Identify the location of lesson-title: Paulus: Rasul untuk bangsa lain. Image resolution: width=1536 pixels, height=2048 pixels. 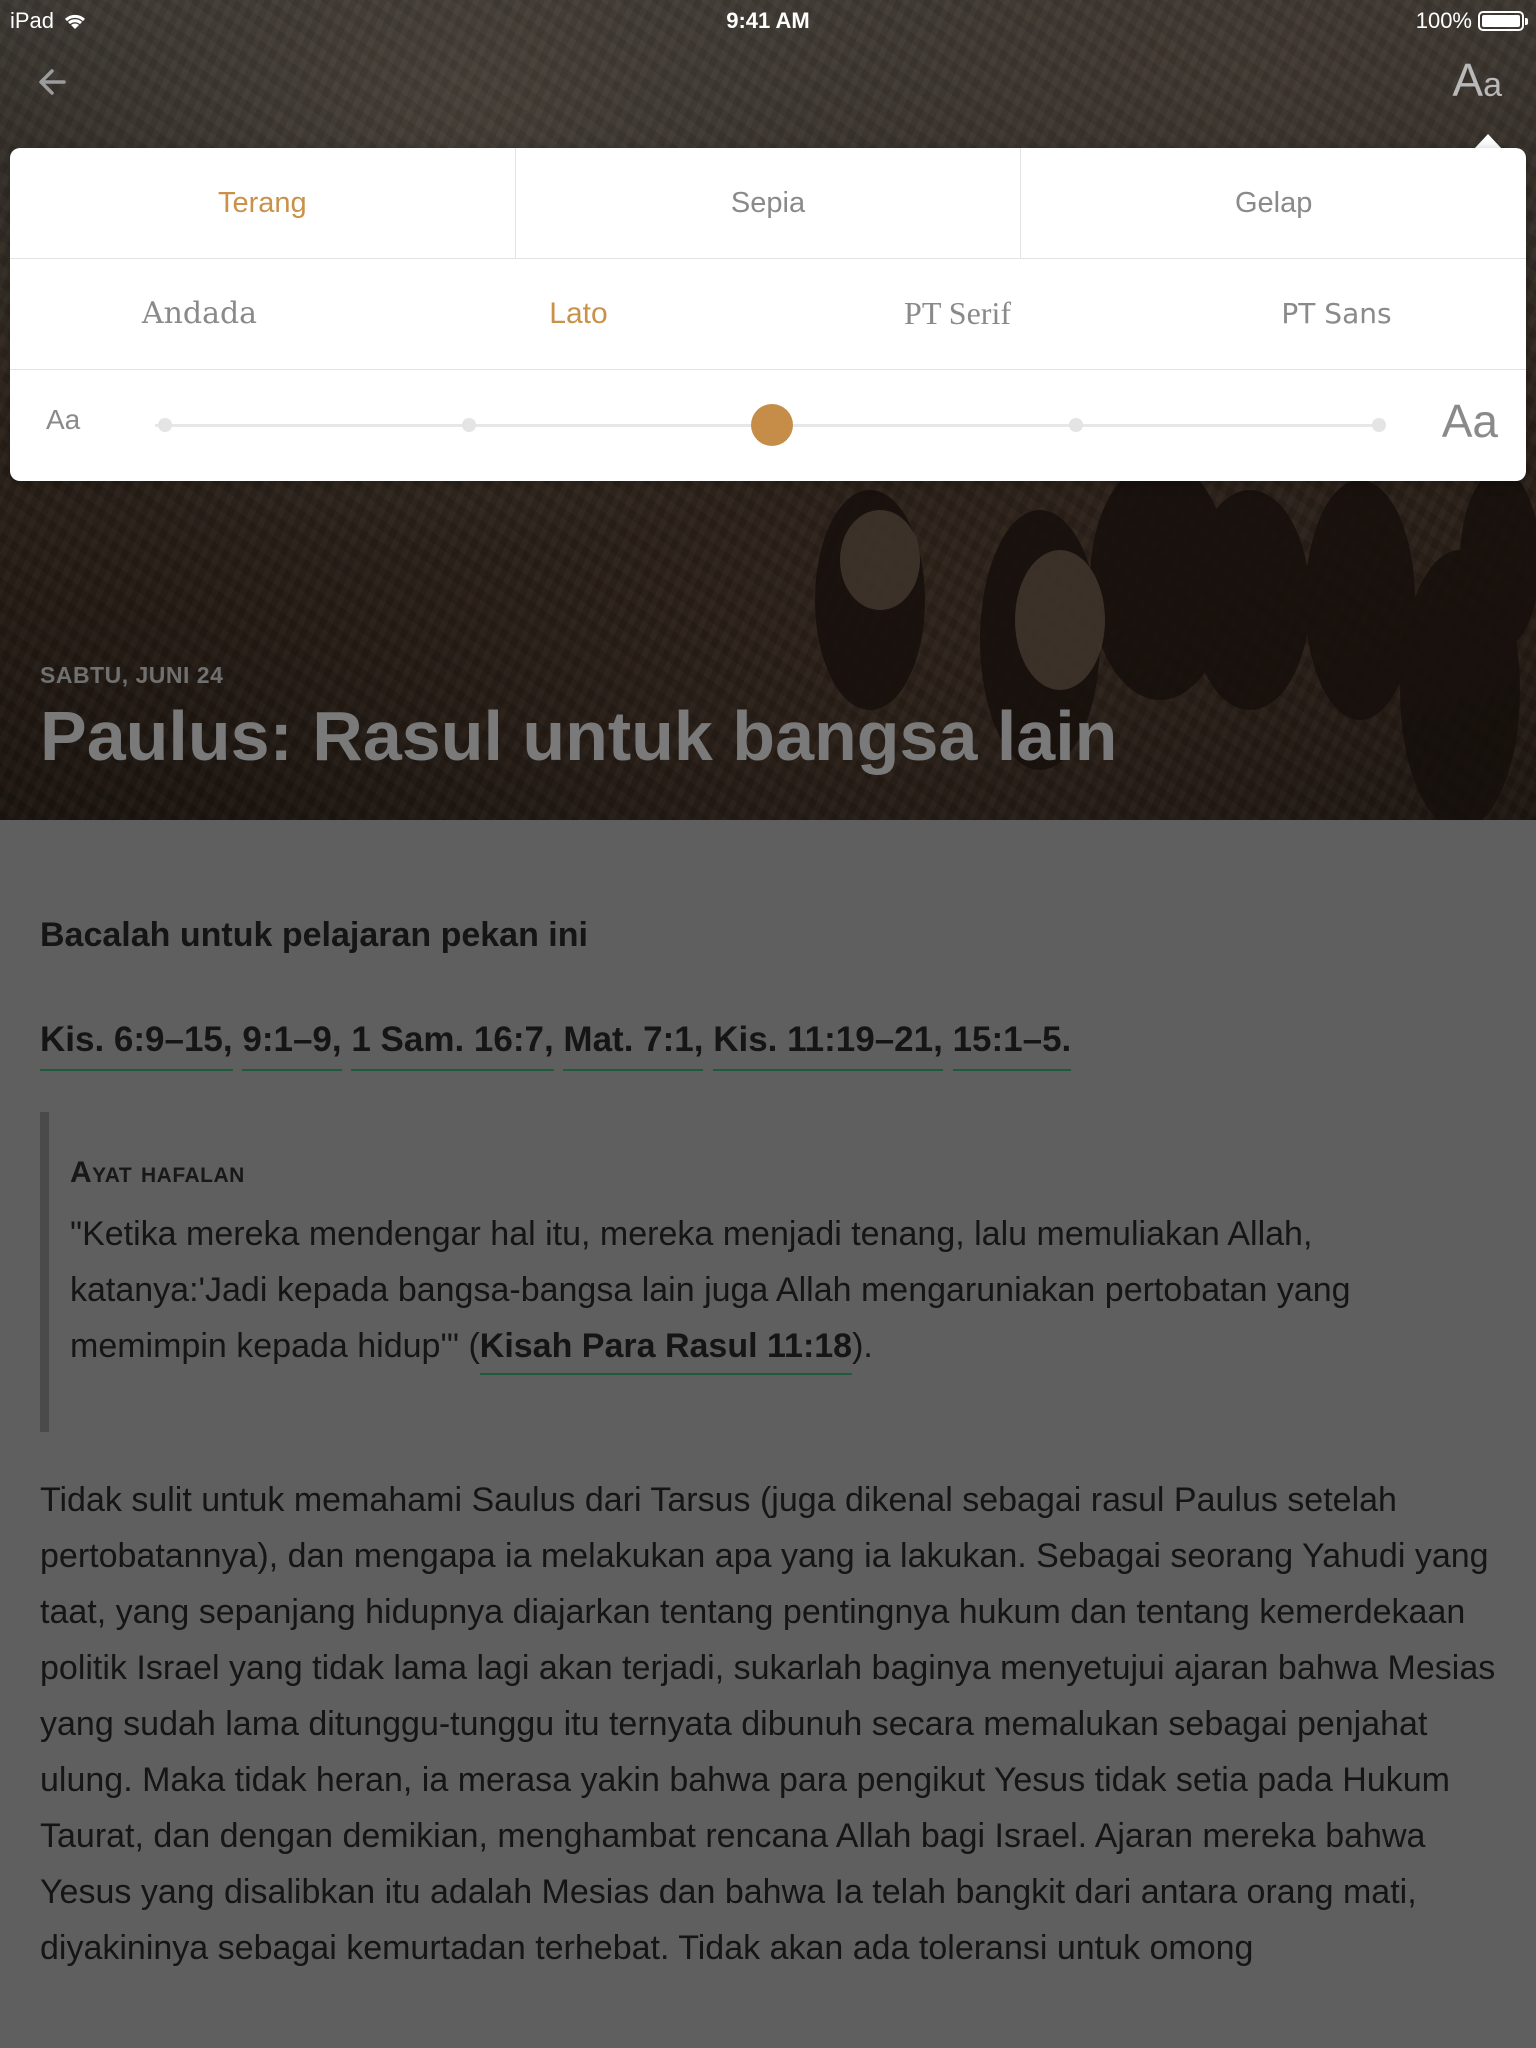
(579, 736).